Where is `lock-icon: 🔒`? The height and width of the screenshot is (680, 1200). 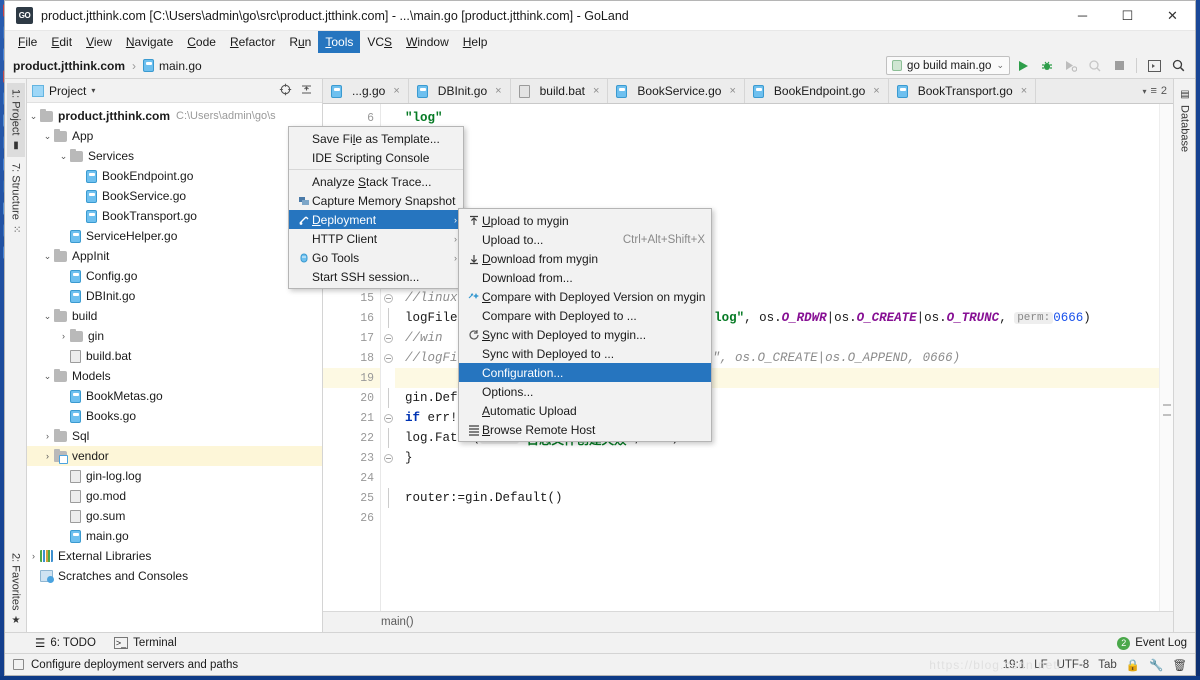 lock-icon: 🔒 is located at coordinates (1133, 665).